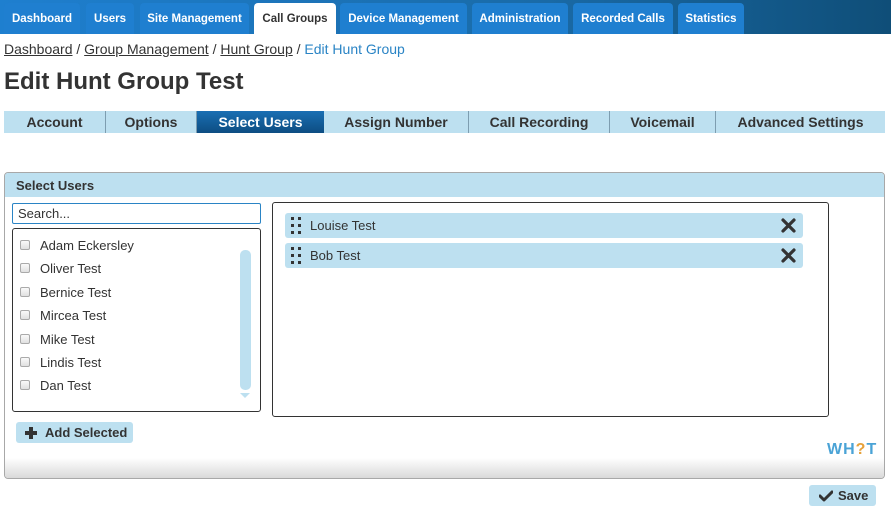 The image size is (891, 516). I want to click on tab-call-recording: Call Recording, so click(539, 122).